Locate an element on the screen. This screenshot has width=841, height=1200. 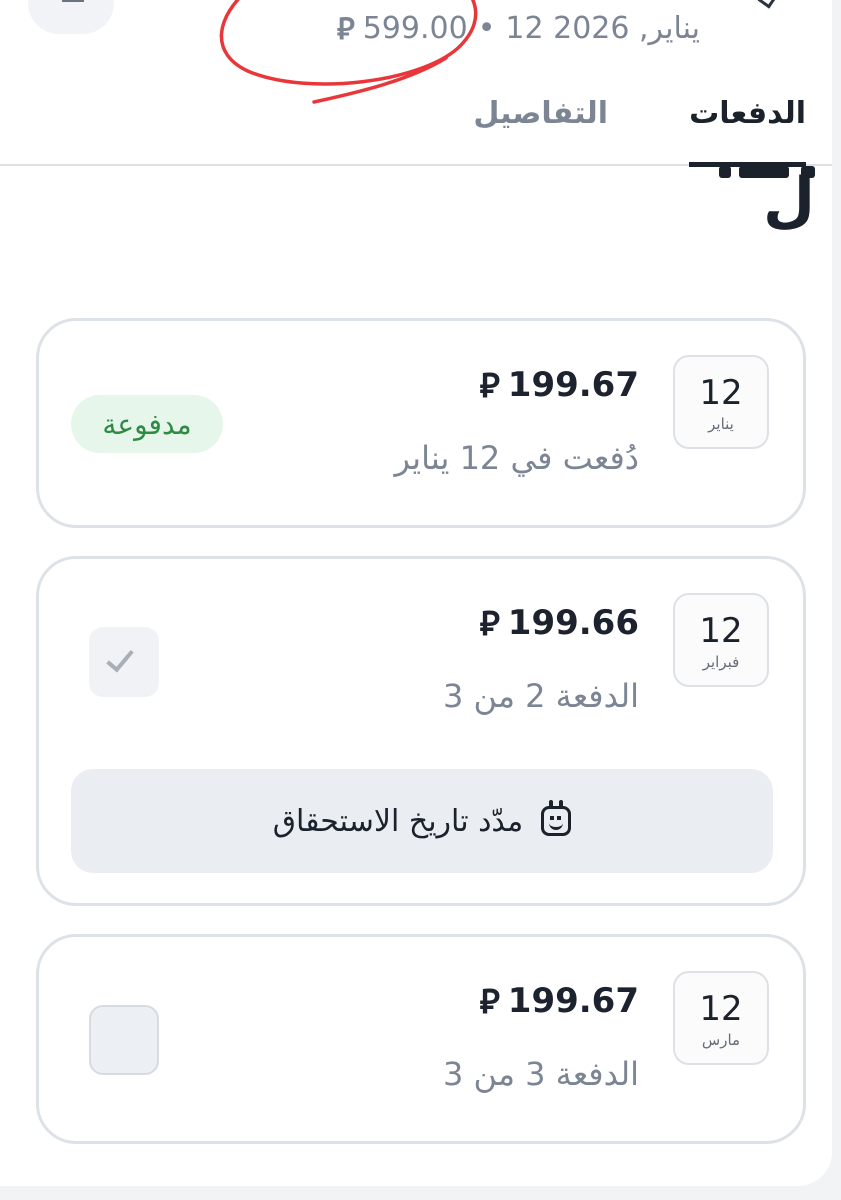
order-summary: 12 يناير, 2026 • 599.00 ⃁ is located at coordinates (490, 28).